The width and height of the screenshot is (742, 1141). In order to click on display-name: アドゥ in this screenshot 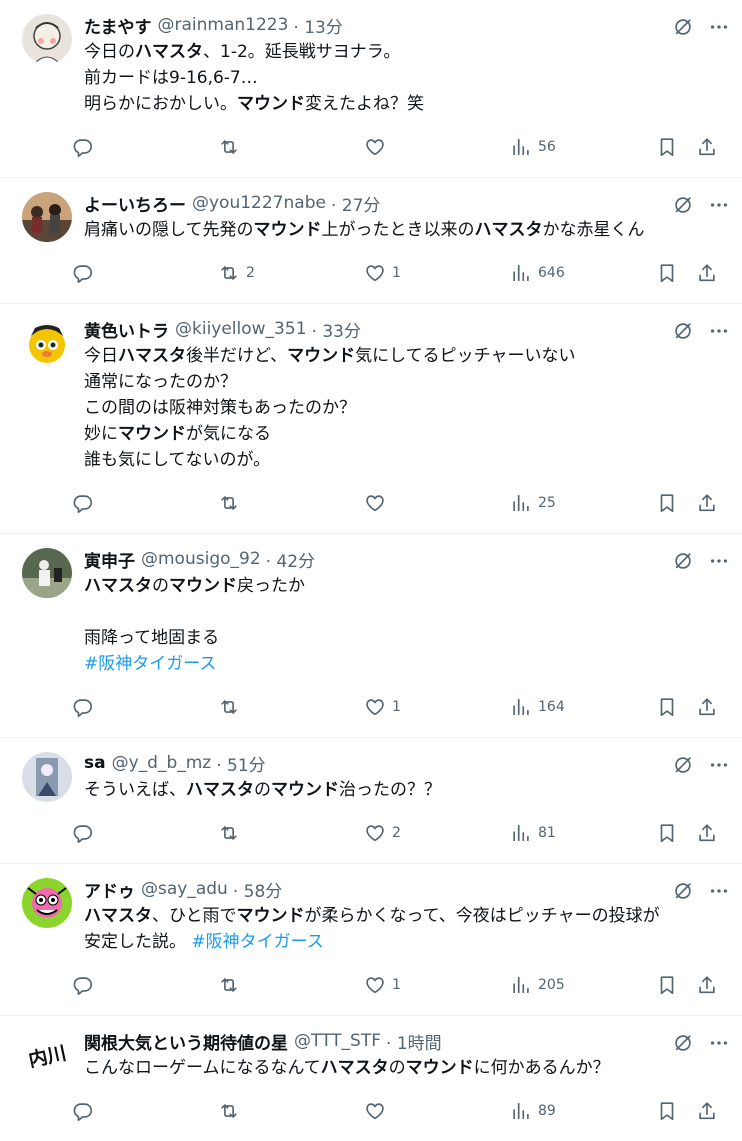, I will do `click(109, 889)`.